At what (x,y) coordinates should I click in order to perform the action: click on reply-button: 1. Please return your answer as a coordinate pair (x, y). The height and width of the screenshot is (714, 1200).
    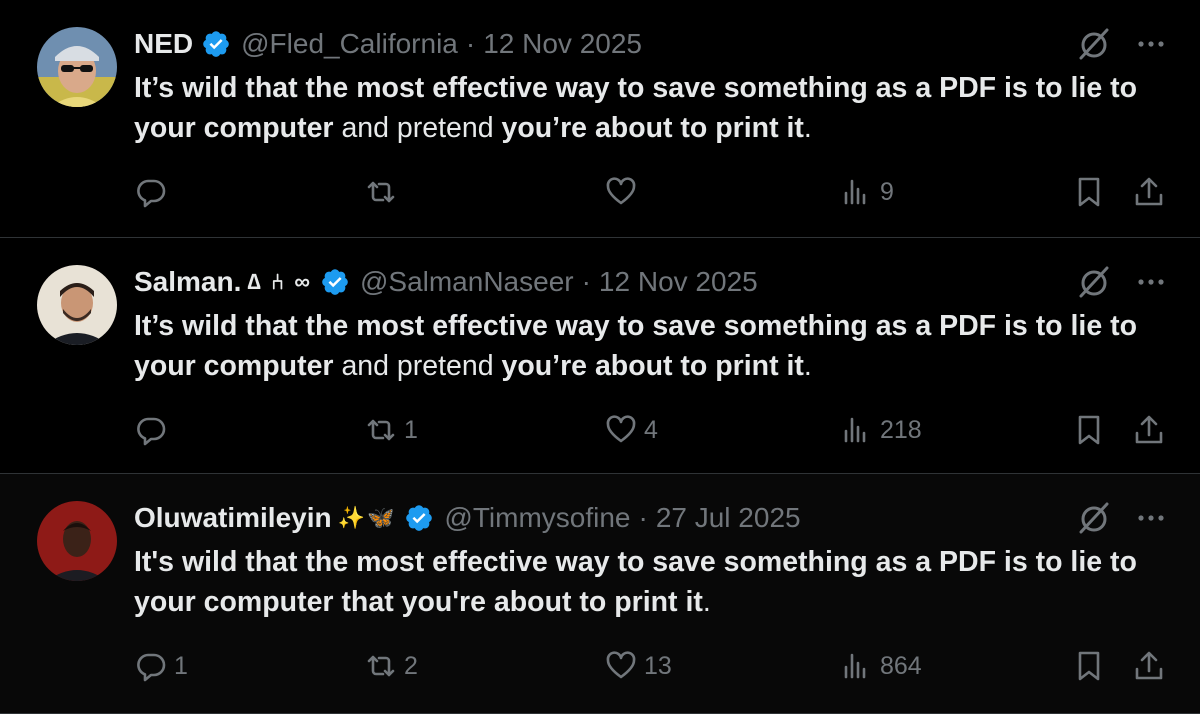
    Looking at the image, I should click on (161, 666).